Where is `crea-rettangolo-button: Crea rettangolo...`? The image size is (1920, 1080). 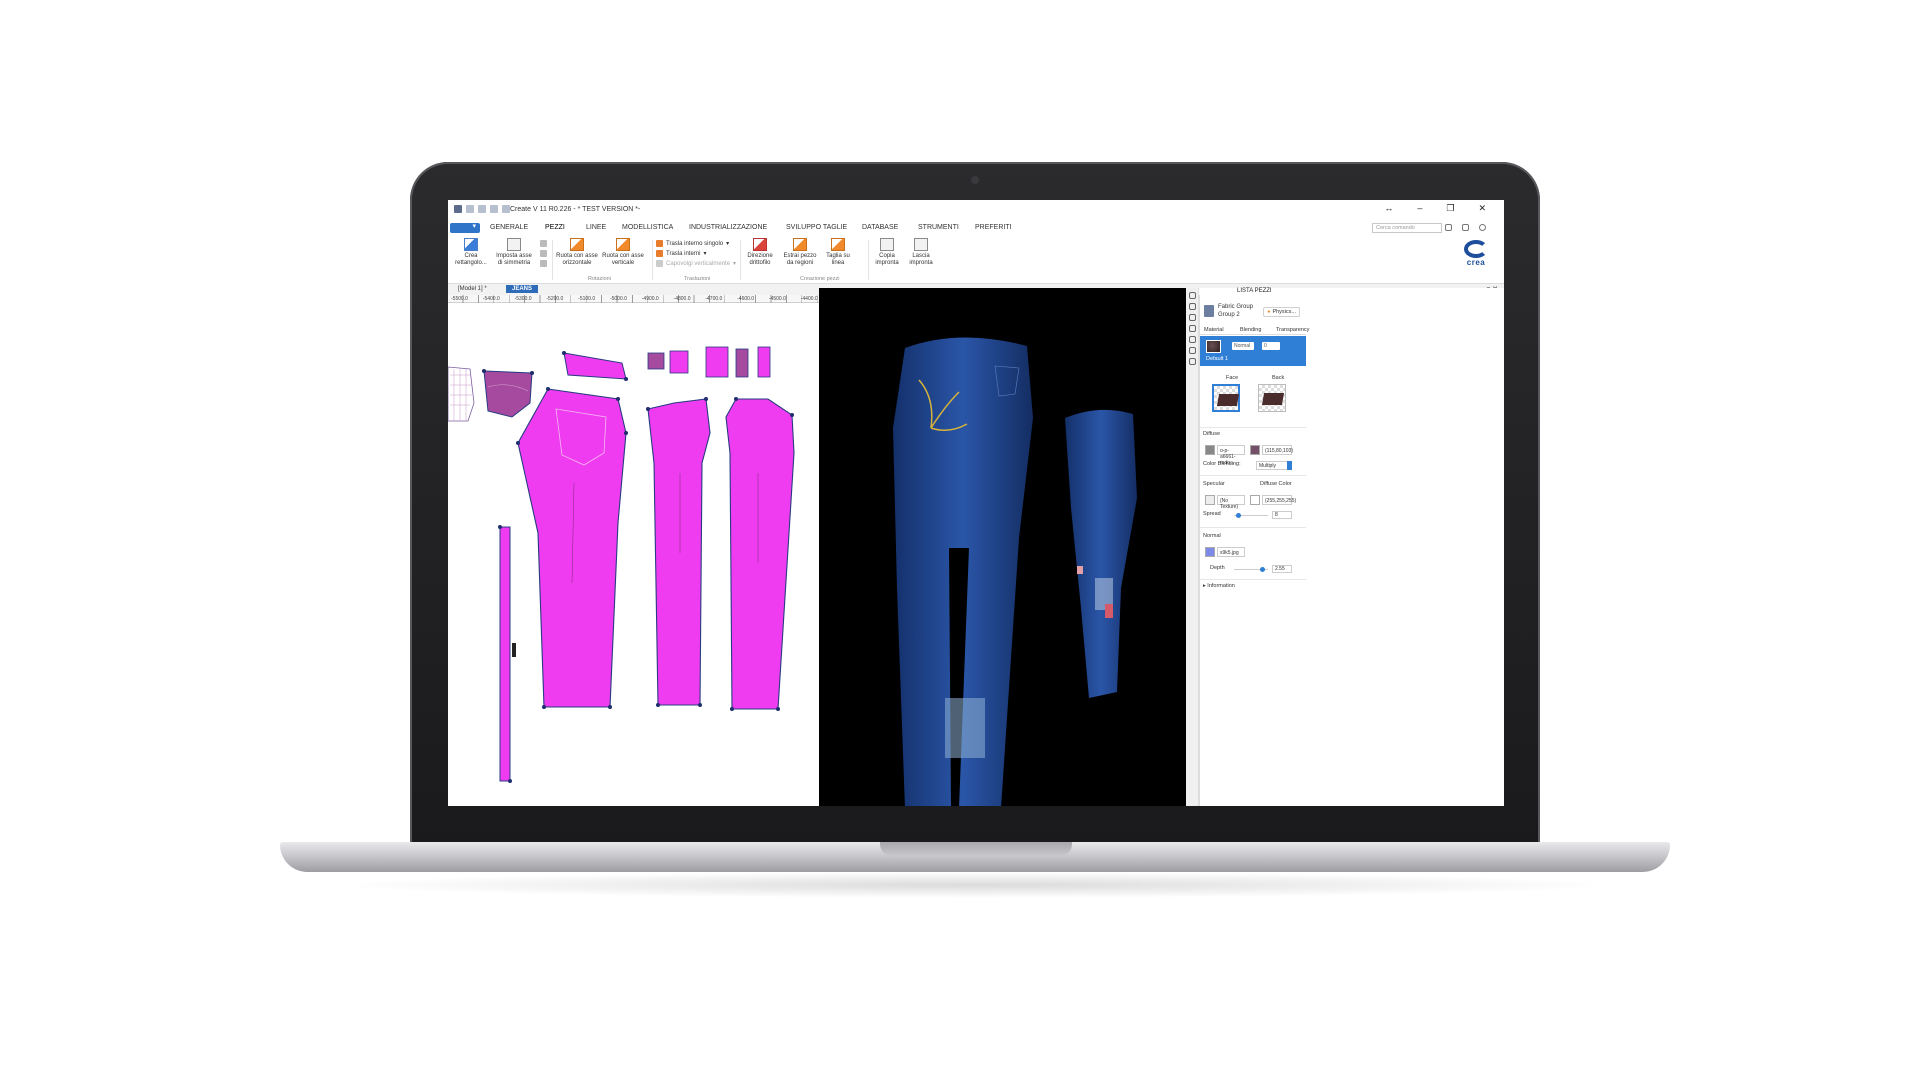
crea-rettangolo-button: Crea rettangolo... is located at coordinates (471, 252).